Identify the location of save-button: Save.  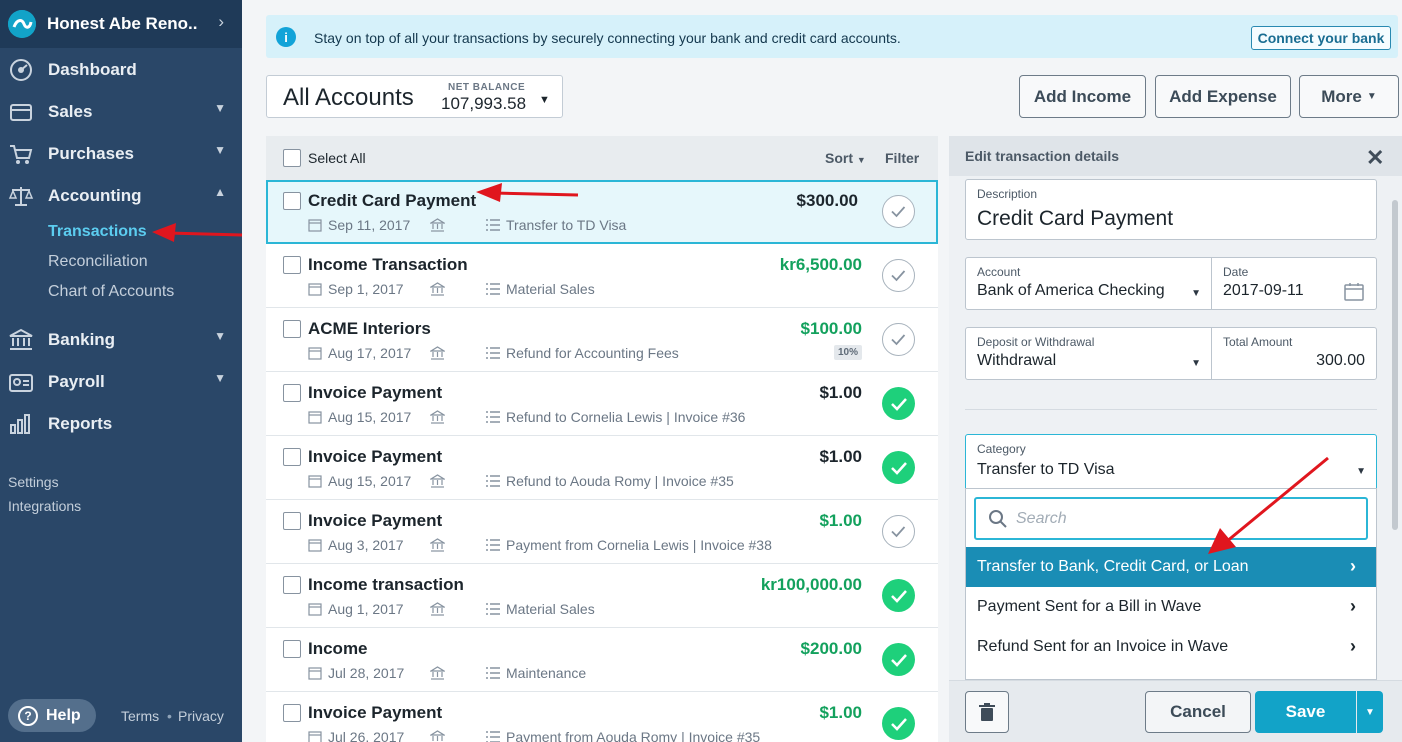
(1305, 712).